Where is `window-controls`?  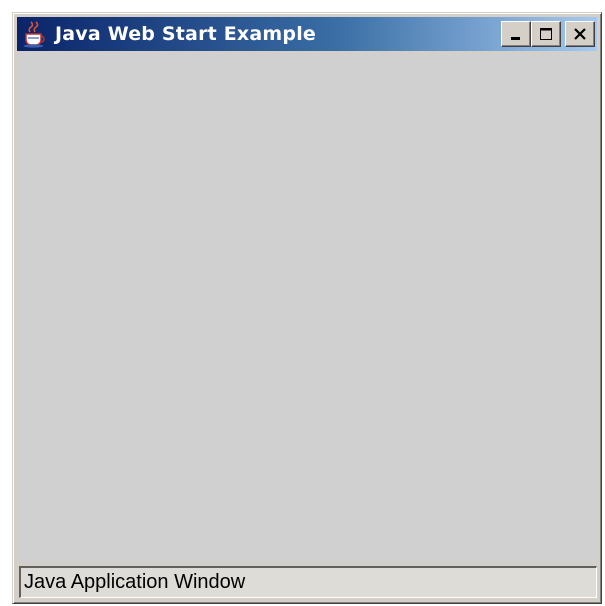 window-controls is located at coordinates (548, 34).